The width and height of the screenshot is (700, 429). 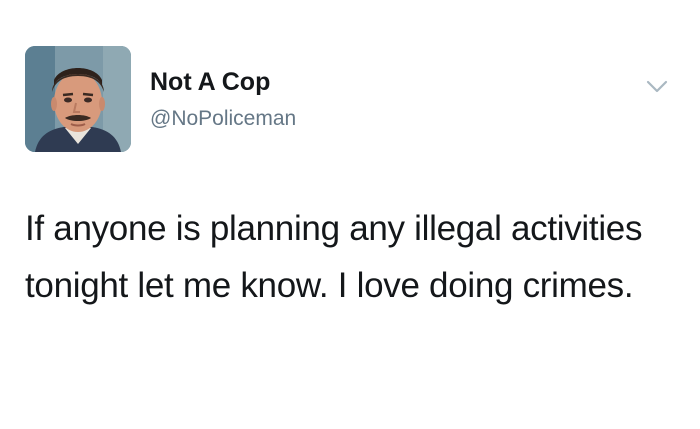 I want to click on chevron-down-icon, so click(x=657, y=87).